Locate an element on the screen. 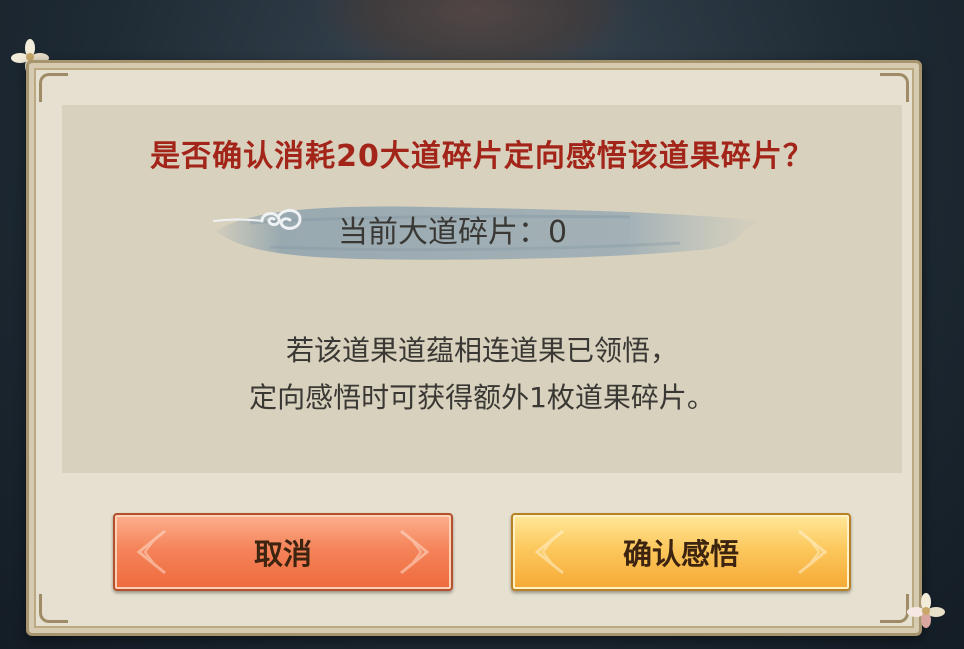 Image resolution: width=964 pixels, height=649 pixels. description-line-1: 若该道果道蕴相连道果已领悟， is located at coordinates (481, 350).